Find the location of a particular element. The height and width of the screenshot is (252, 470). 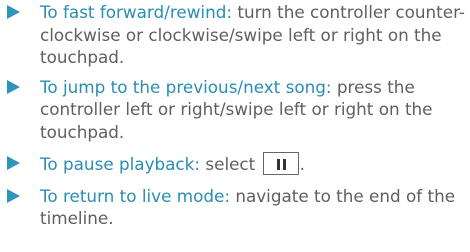

item-lead: To return to live mode: is located at coordinates (135, 195).